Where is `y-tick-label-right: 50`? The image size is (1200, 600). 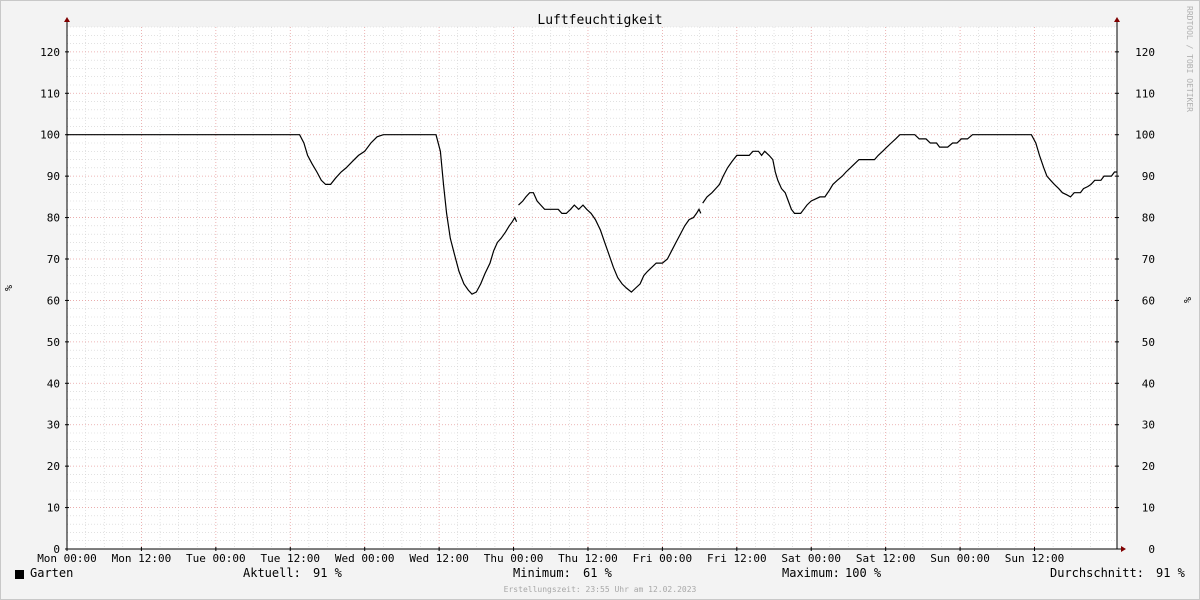
y-tick-label-right: 50 is located at coordinates (1148, 342).